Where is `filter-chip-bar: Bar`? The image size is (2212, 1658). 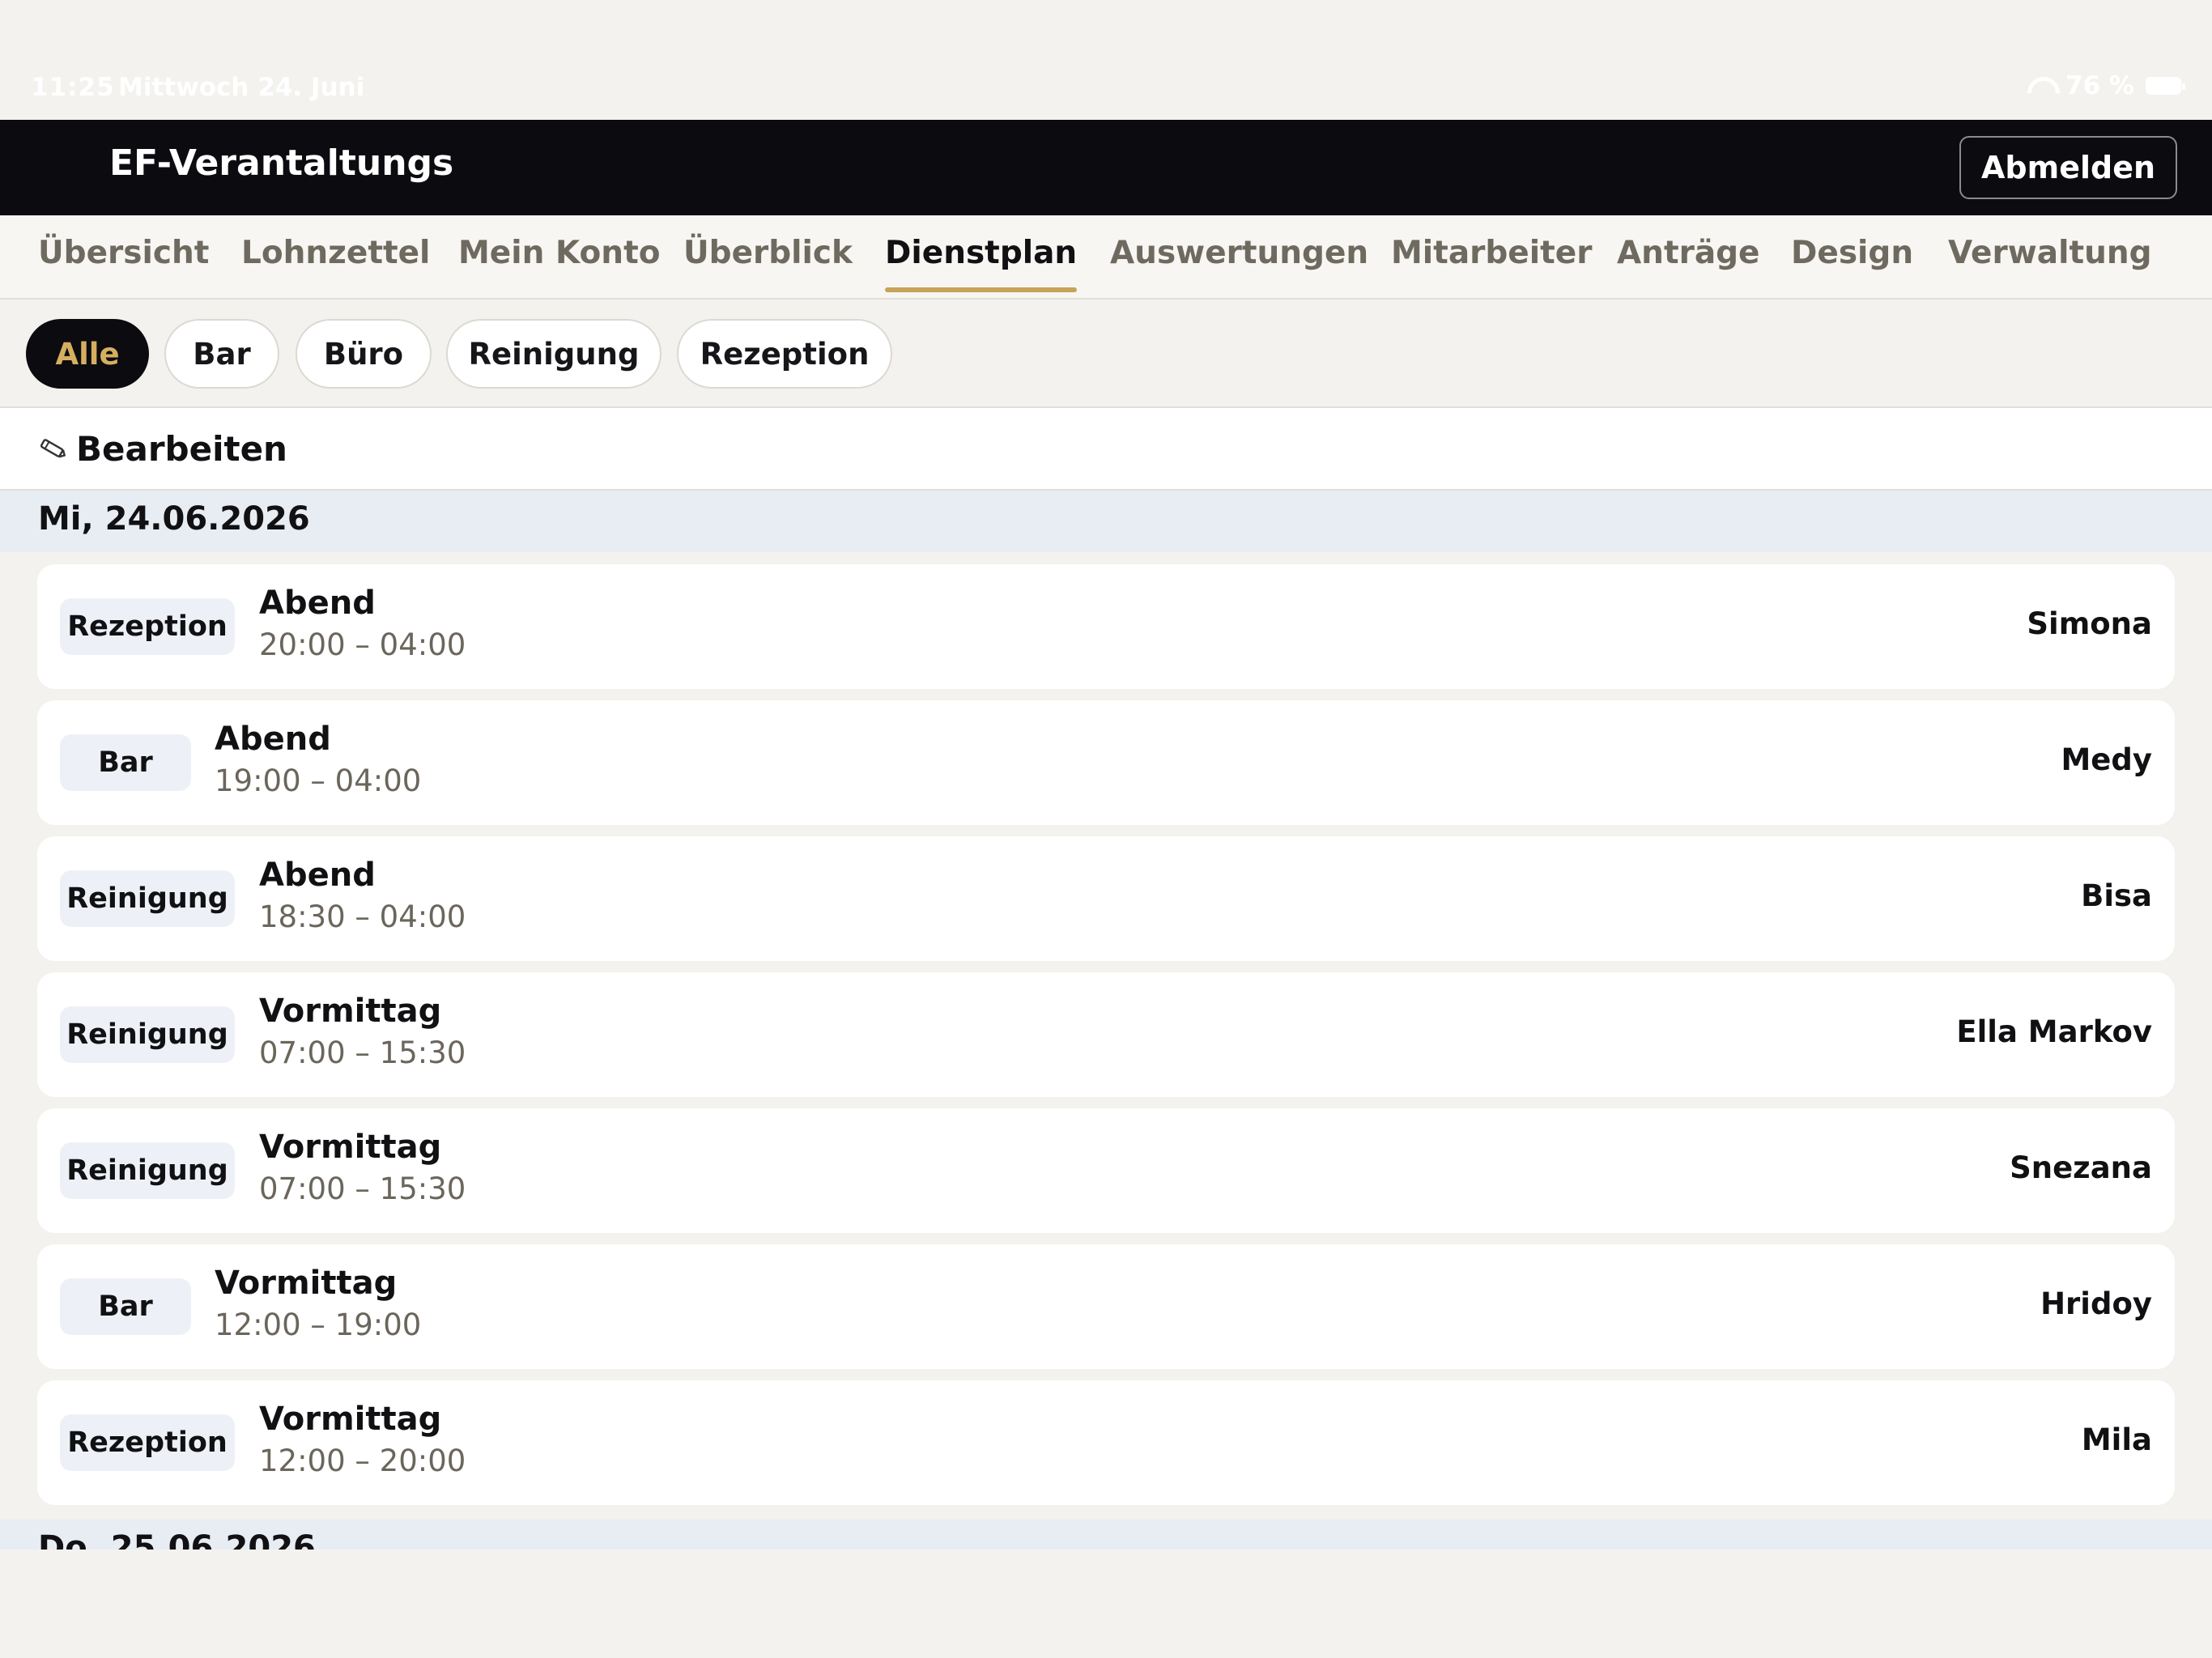
filter-chip-bar: Bar is located at coordinates (221, 354).